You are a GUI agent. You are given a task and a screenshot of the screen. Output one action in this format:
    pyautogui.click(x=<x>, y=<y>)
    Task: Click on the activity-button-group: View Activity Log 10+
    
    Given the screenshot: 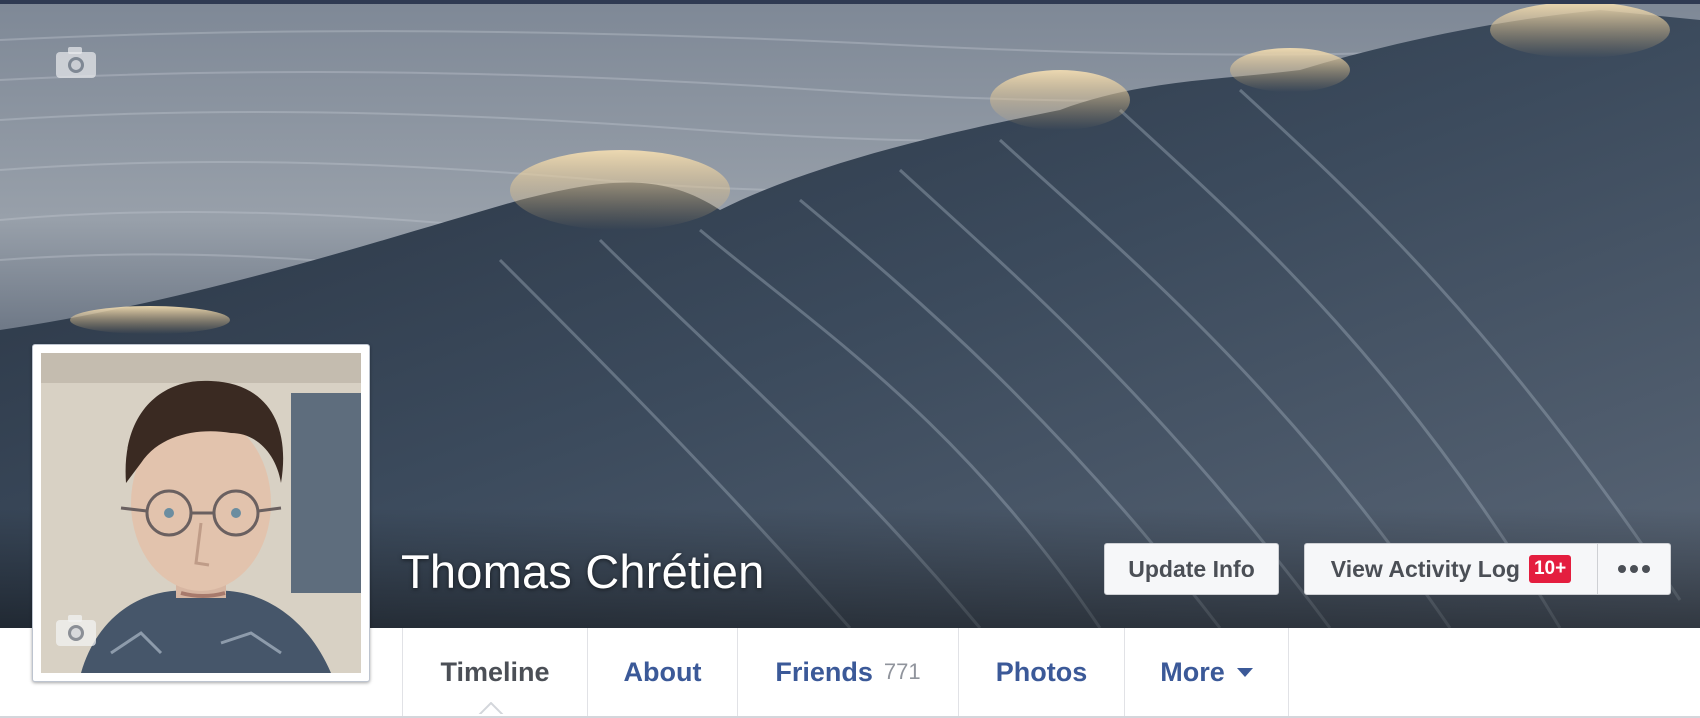 What is the action you would take?
    pyautogui.click(x=1487, y=569)
    